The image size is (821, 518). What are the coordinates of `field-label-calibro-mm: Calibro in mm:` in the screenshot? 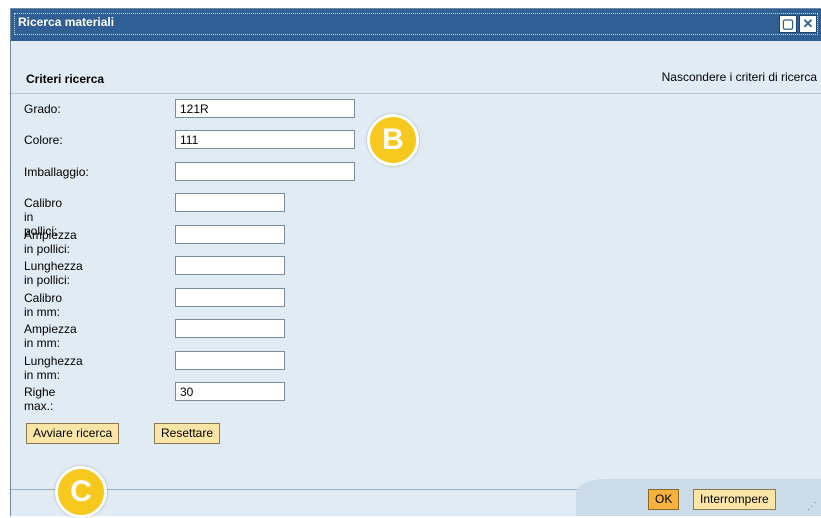 It's located at (43, 305).